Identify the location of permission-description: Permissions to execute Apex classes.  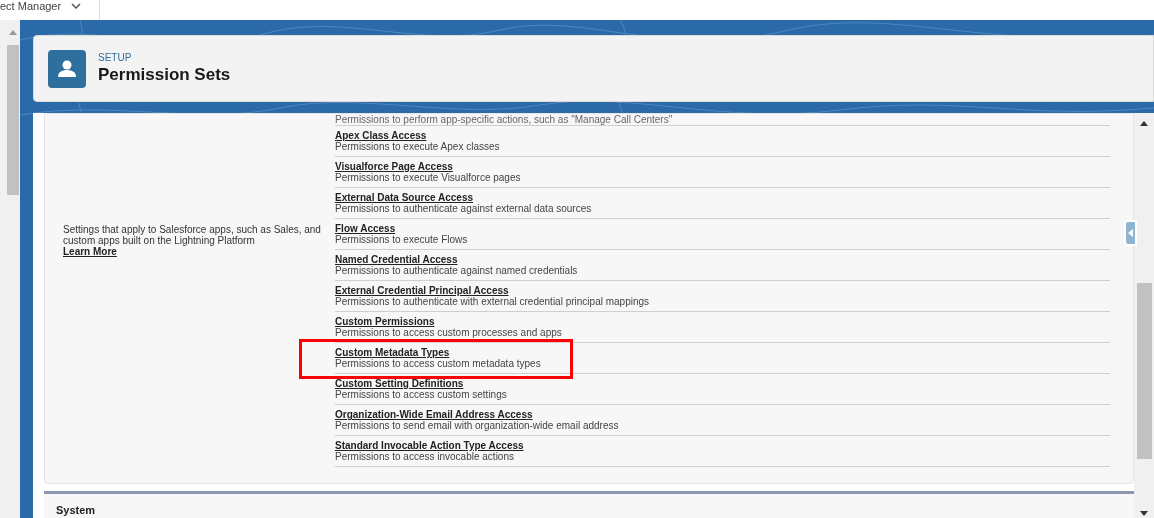
(418, 146).